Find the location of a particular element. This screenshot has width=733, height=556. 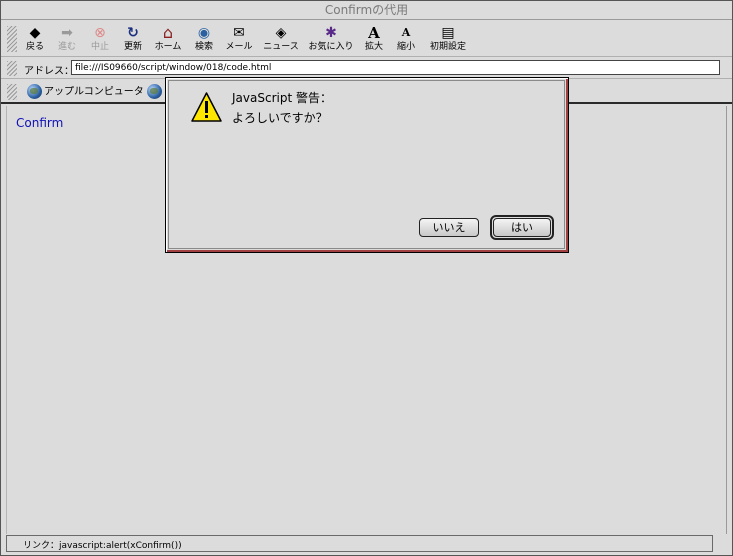

mail-icon: ✉ is located at coordinates (239, 33).